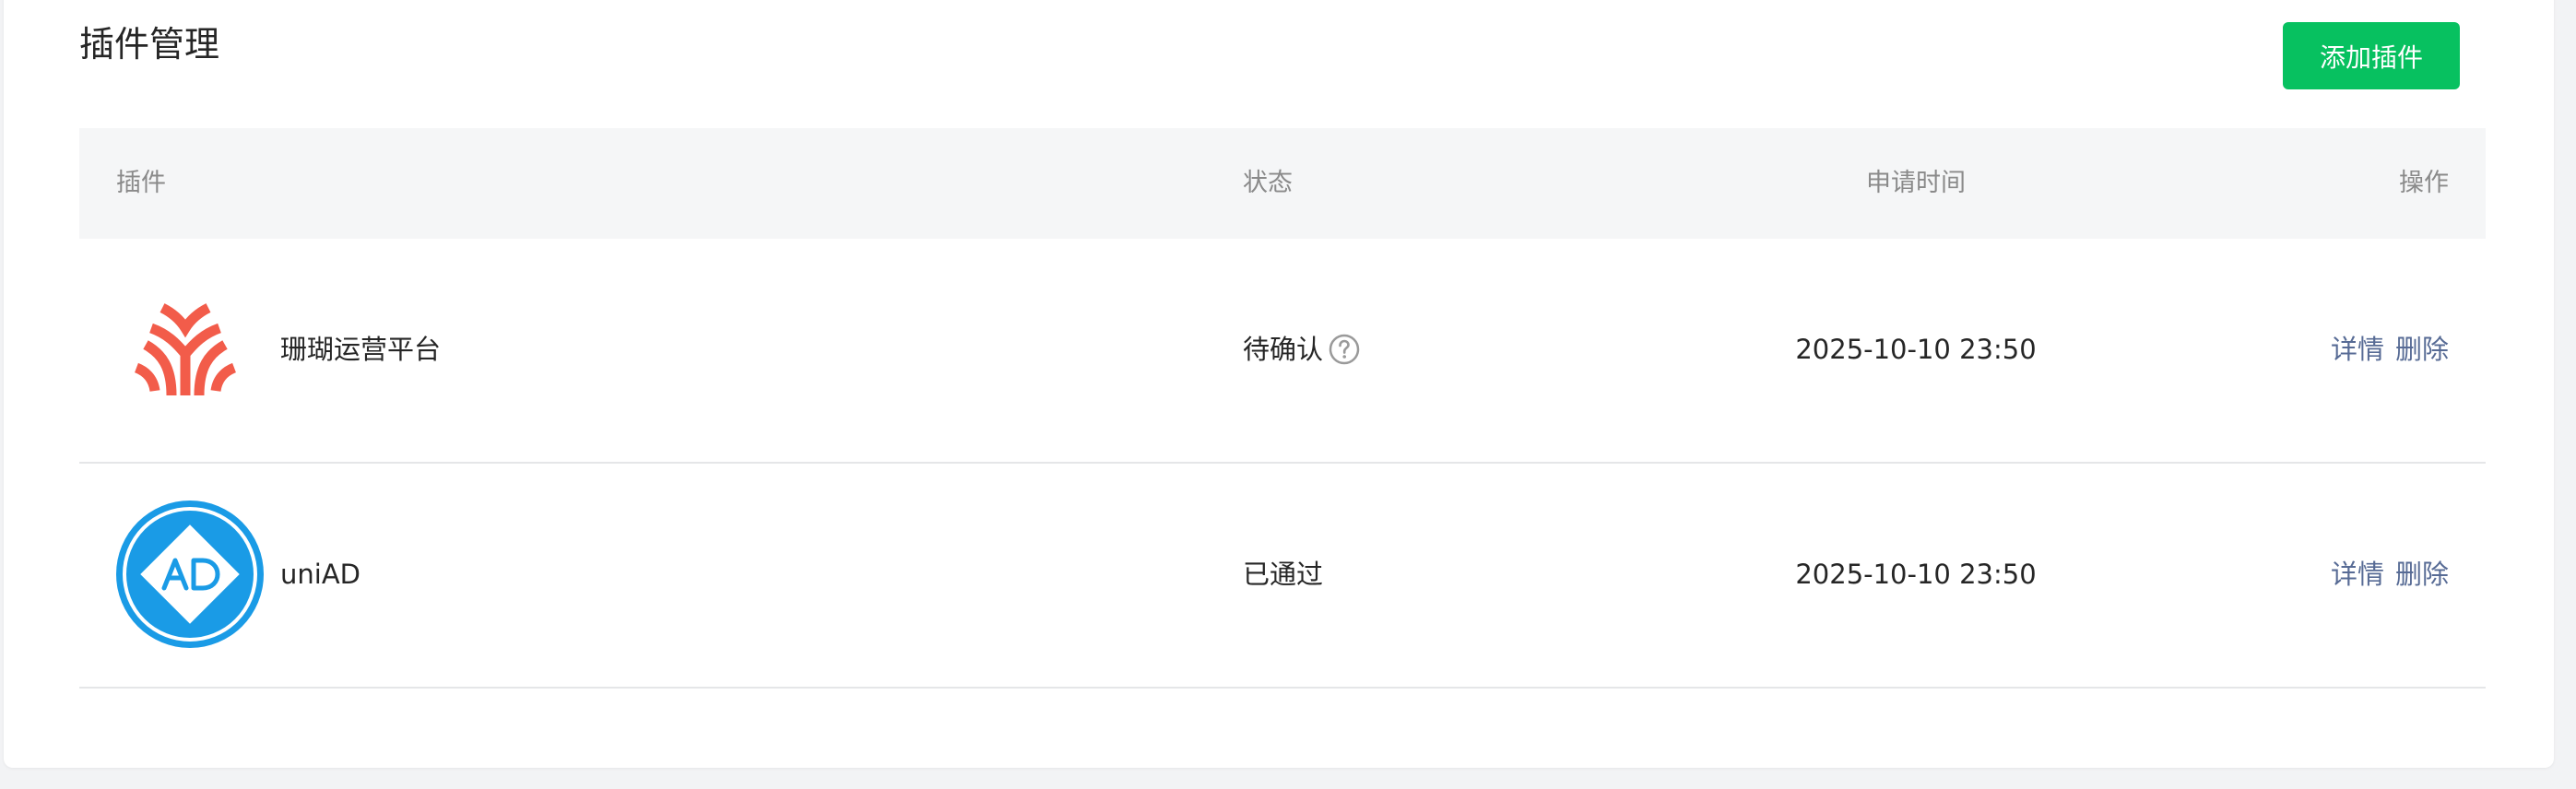 The image size is (2576, 789). I want to click on question-circle-icon, so click(1344, 350).